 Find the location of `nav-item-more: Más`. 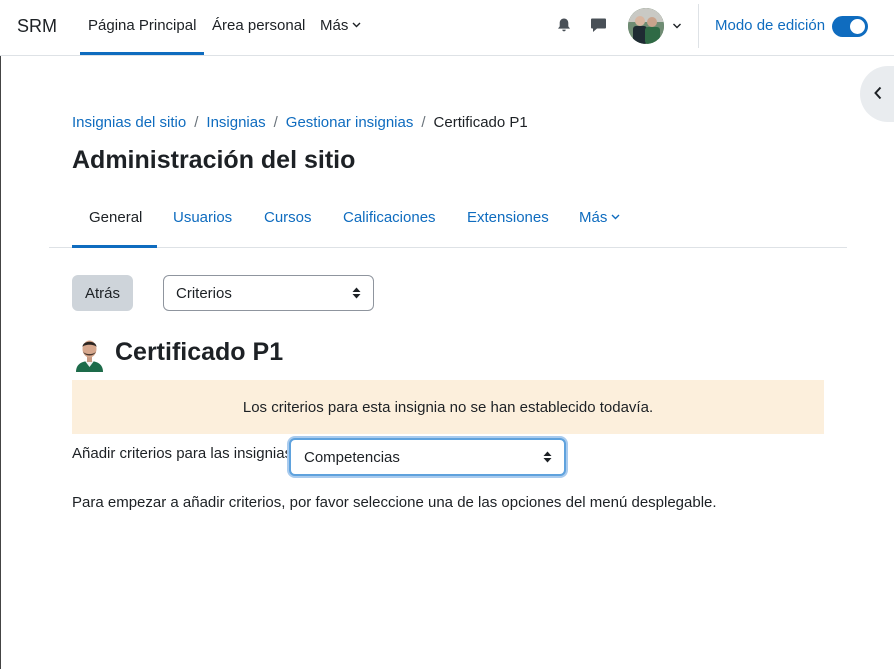

nav-item-more: Más is located at coordinates (340, 25).